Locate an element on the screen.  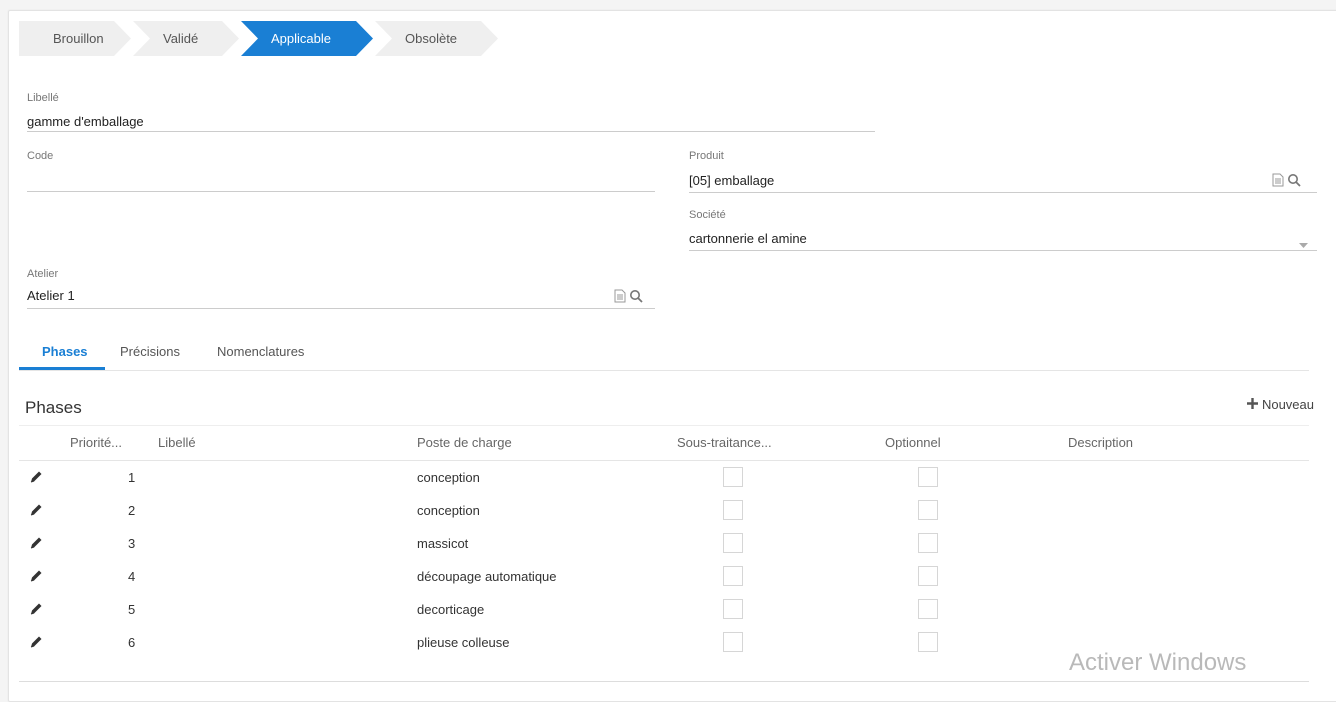
grid-bottom-border is located at coordinates (664, 681).